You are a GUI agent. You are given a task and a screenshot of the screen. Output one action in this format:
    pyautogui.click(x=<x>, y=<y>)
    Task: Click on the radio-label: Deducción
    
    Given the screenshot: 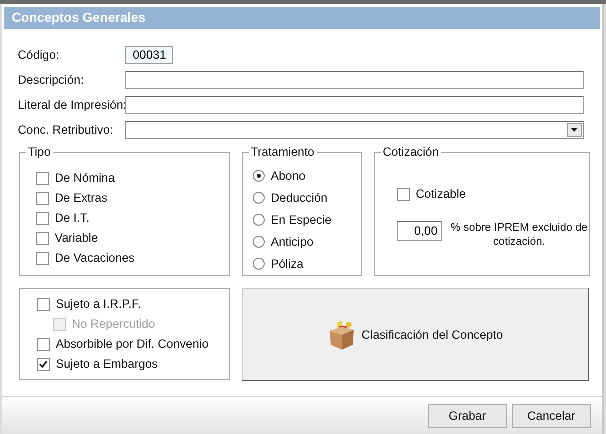 What is the action you would take?
    pyautogui.click(x=299, y=198)
    